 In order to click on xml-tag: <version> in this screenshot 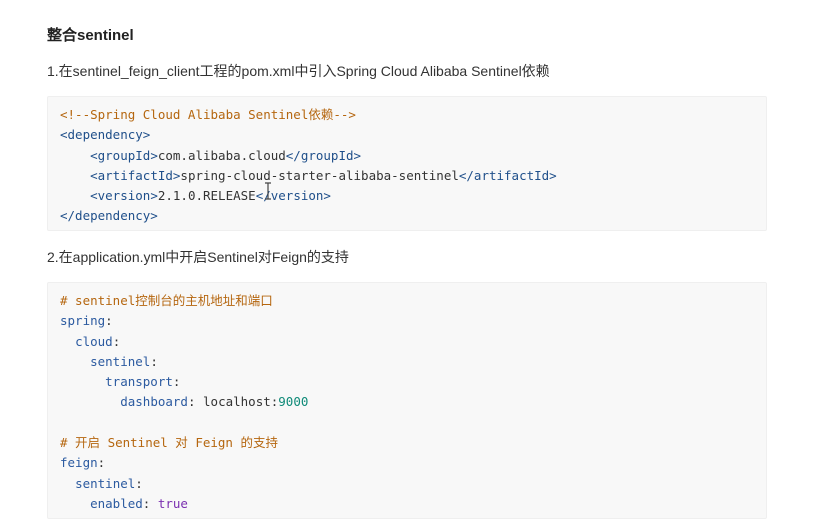, I will do `click(124, 196)`.